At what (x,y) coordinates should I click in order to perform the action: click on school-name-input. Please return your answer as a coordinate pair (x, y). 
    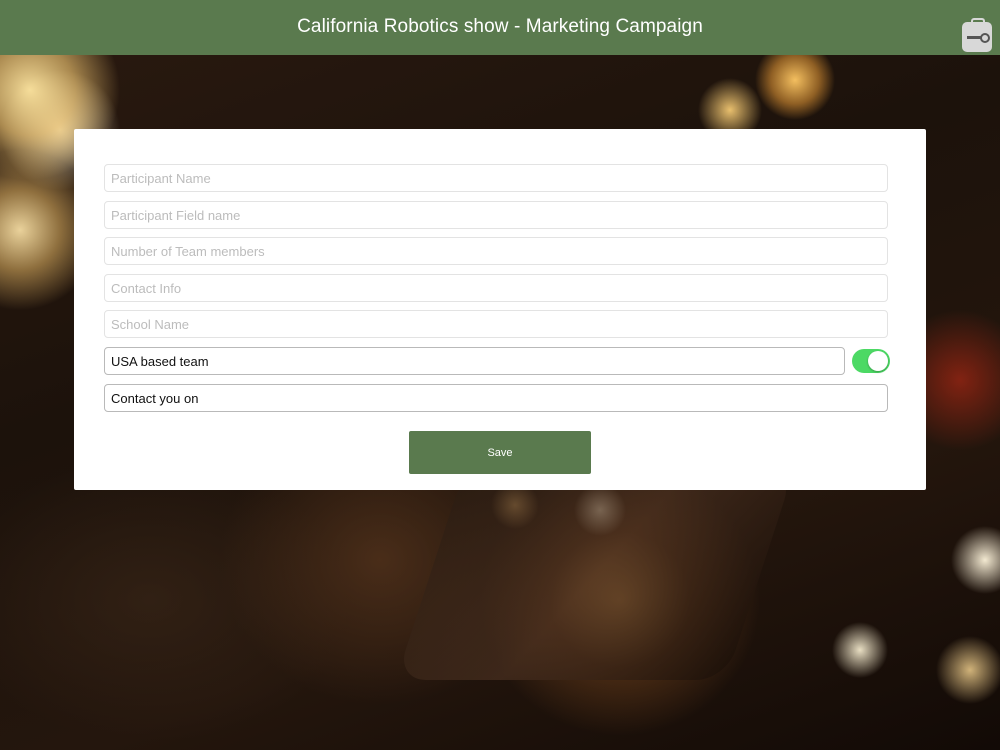
    Looking at the image, I should click on (496, 324).